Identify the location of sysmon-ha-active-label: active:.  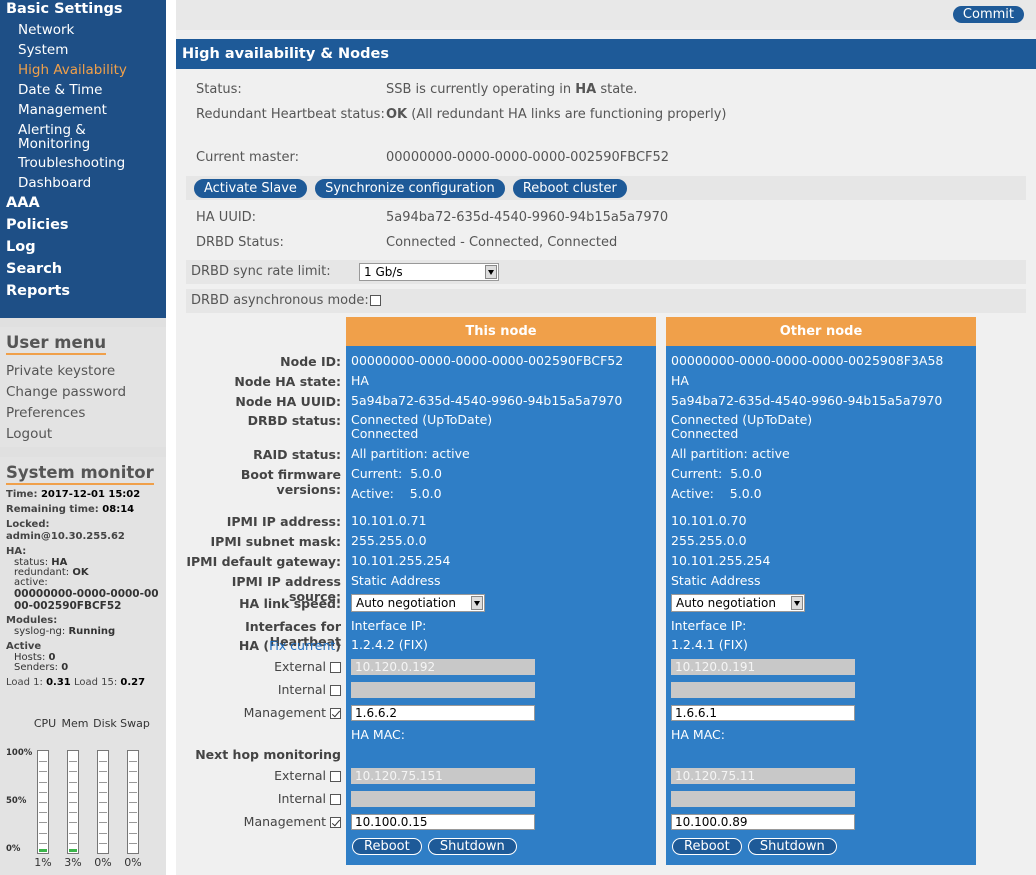
(31, 582).